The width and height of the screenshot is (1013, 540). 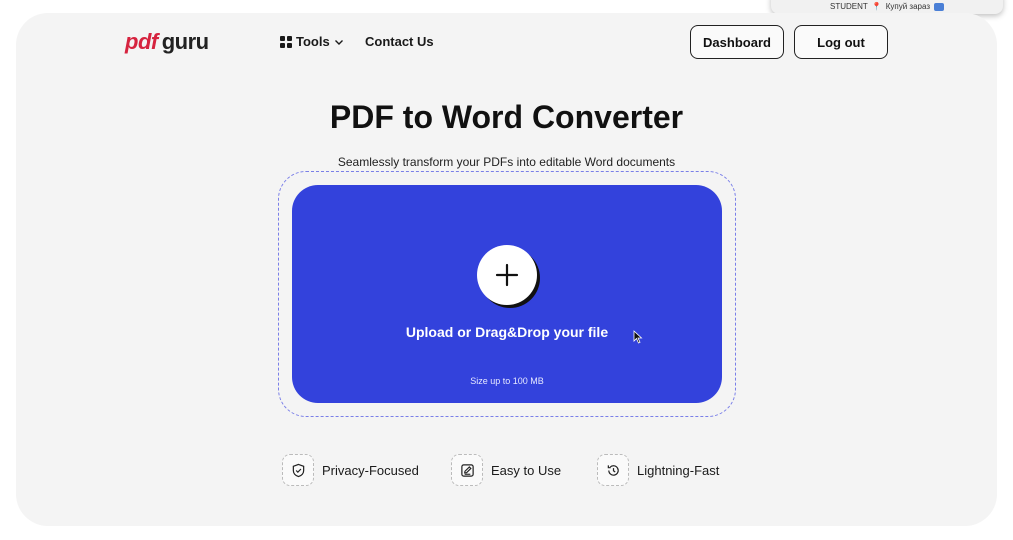 I want to click on feature-label: Privacy-Focused, so click(x=370, y=470).